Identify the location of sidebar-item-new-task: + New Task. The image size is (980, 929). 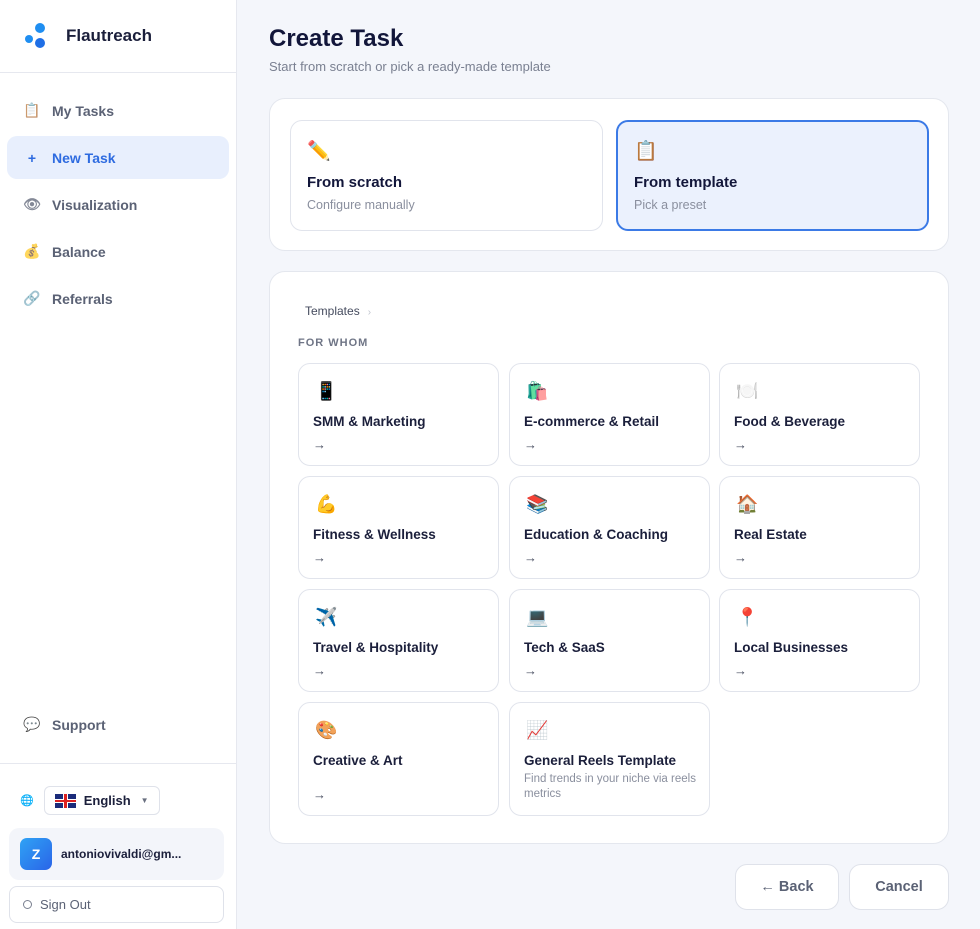
(118, 157).